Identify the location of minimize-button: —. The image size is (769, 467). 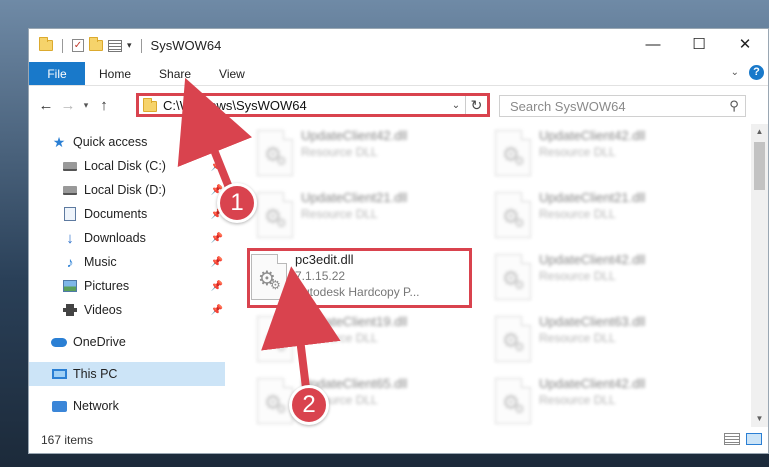
(653, 44).